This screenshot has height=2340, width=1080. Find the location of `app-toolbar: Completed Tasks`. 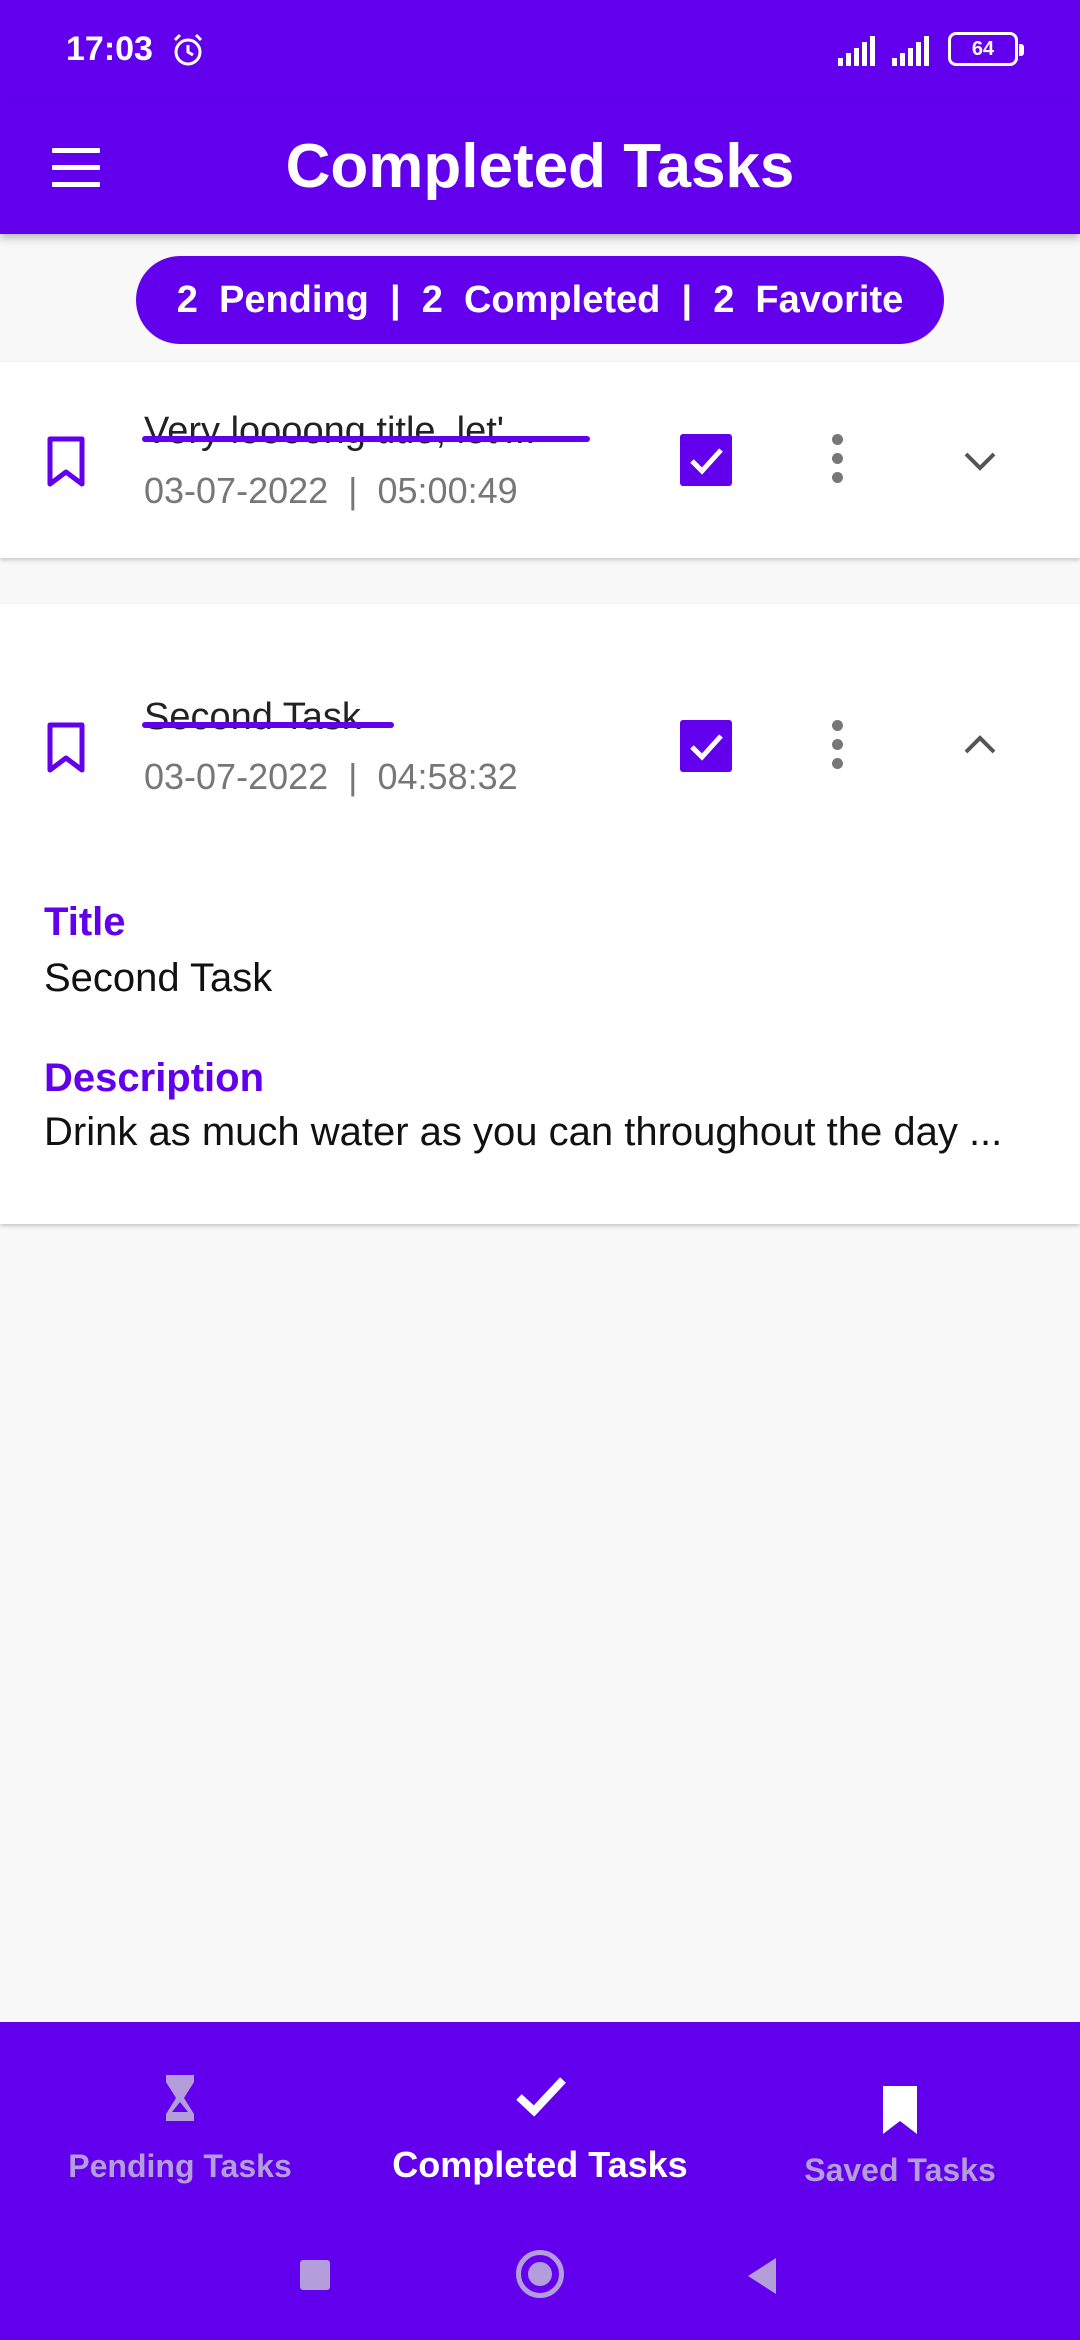

app-toolbar: Completed Tasks is located at coordinates (540, 167).